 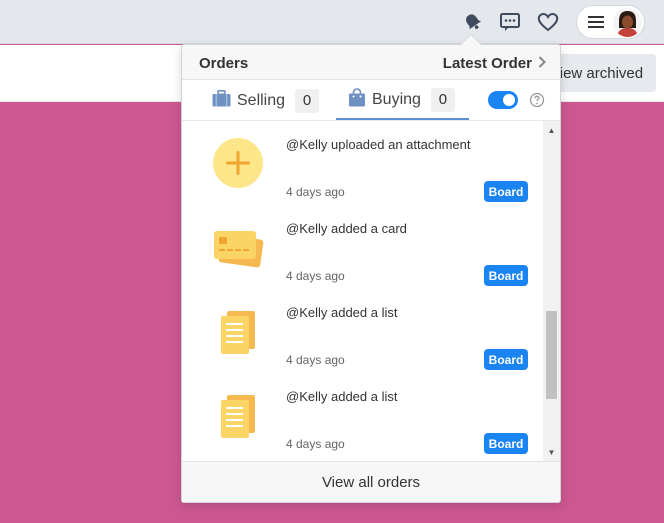 What do you see at coordinates (551, 355) in the screenshot?
I see `scroll-thumb` at bounding box center [551, 355].